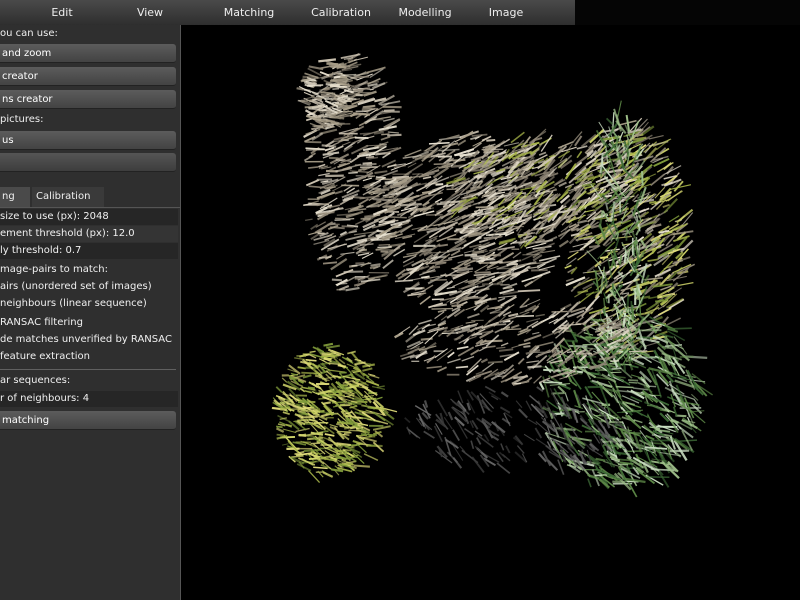  Describe the element at coordinates (86, 339) in the screenshot. I see `exclude-unverified-option: de matches unverified by RANSAC` at that location.